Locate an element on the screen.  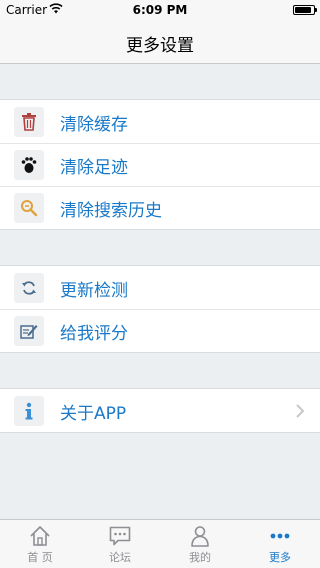
tab-more: 更多 is located at coordinates (280, 544).